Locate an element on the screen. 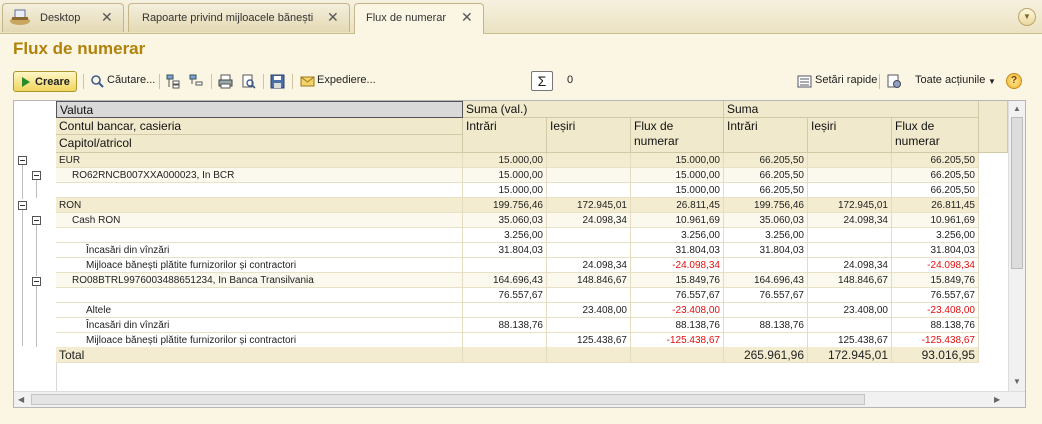 Image resolution: width=1042 pixels, height=424 pixels. tree-collapse-icon is located at coordinates (196, 81).